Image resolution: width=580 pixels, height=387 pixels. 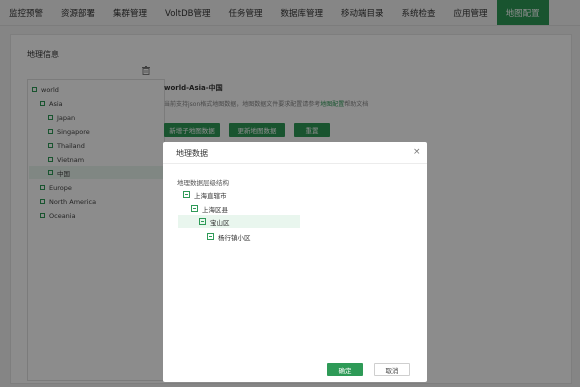 What do you see at coordinates (239, 221) in the screenshot?
I see `region-node-baoshan: 宝山区` at bounding box center [239, 221].